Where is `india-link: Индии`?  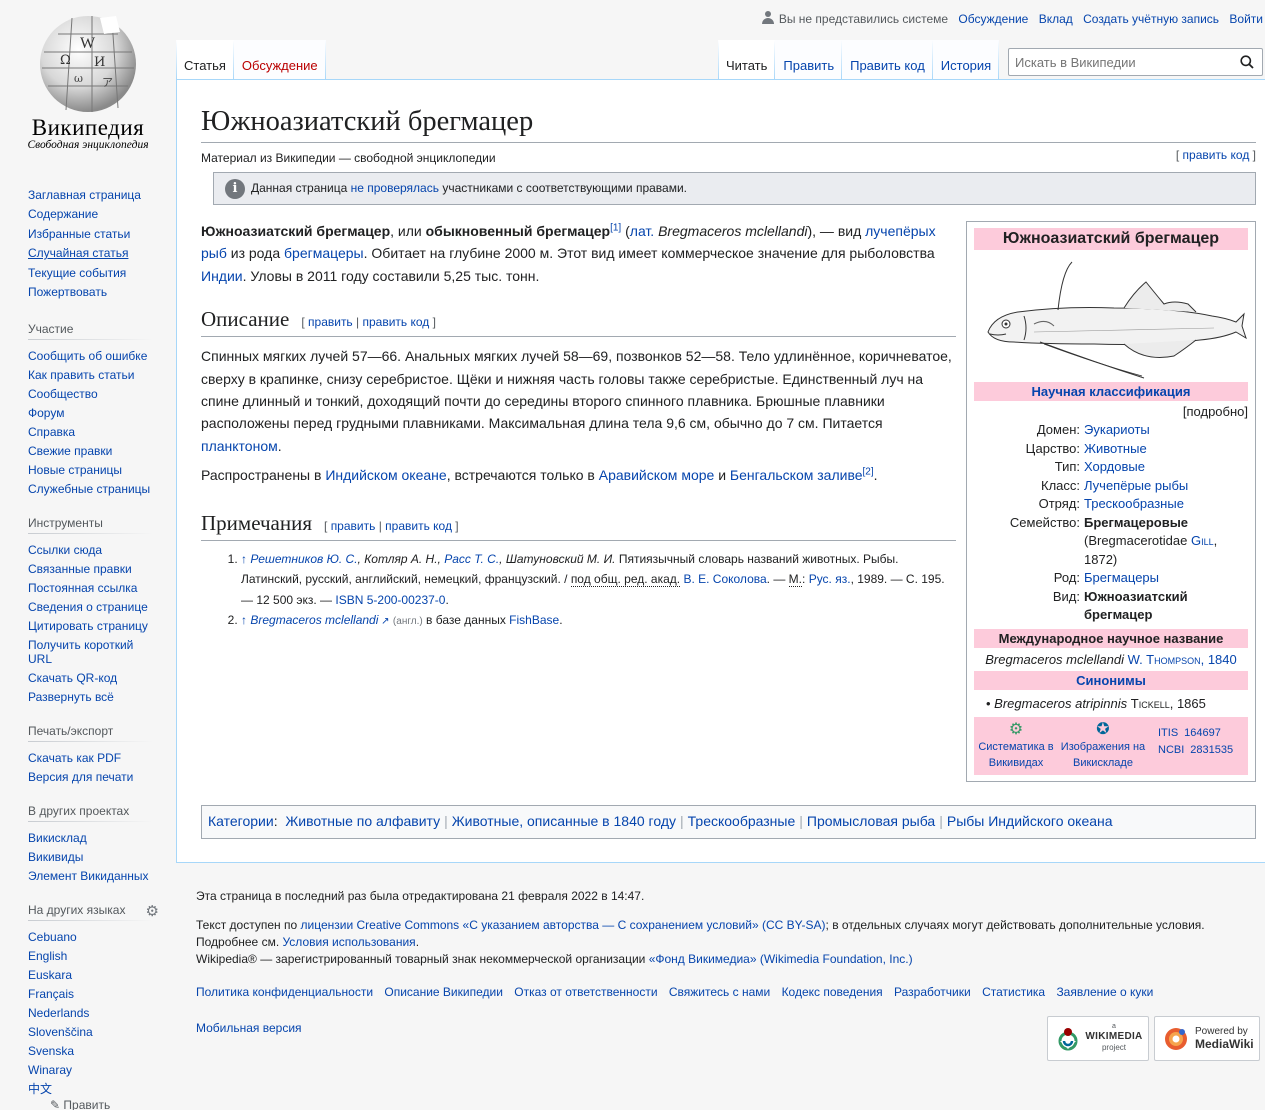
india-link: Индии is located at coordinates (222, 276).